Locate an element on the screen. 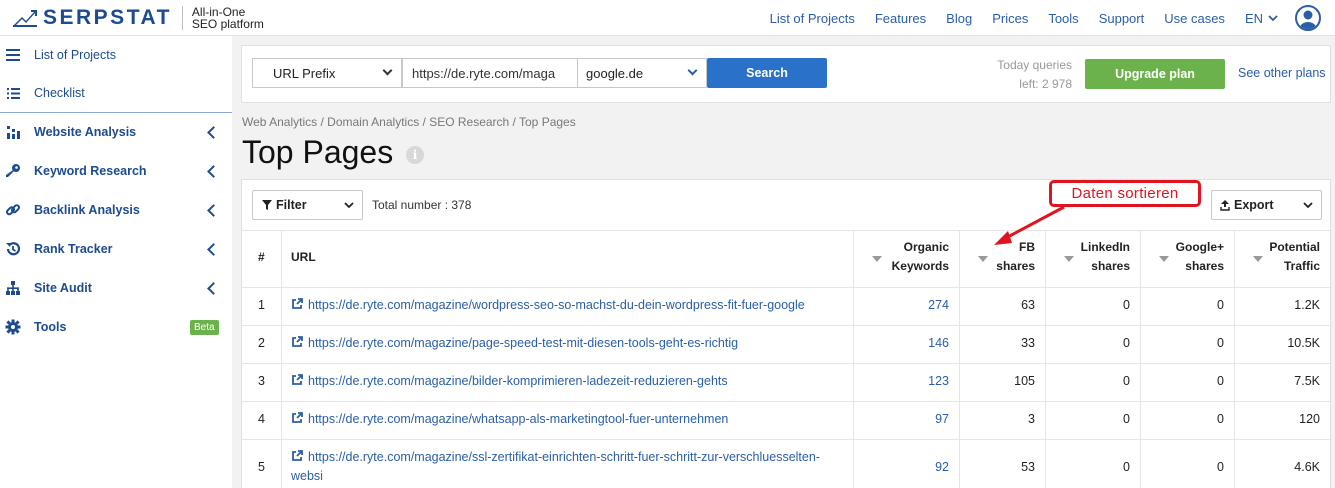  header-line-1: Google+ is located at coordinates (1199, 247).